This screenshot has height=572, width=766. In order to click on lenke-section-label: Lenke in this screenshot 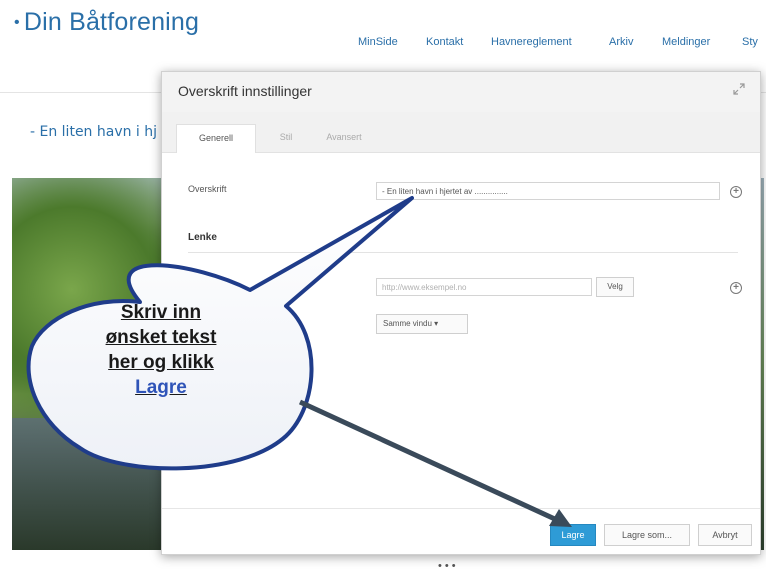, I will do `click(202, 237)`.